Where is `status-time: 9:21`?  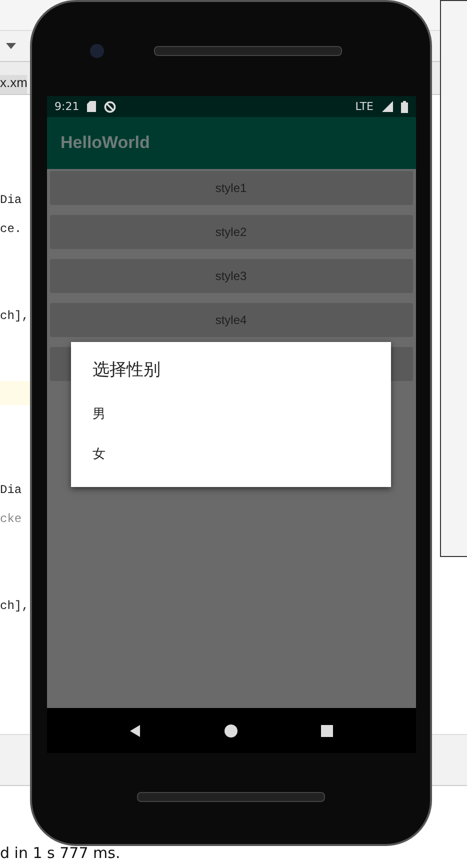 status-time: 9:21 is located at coordinates (67, 106).